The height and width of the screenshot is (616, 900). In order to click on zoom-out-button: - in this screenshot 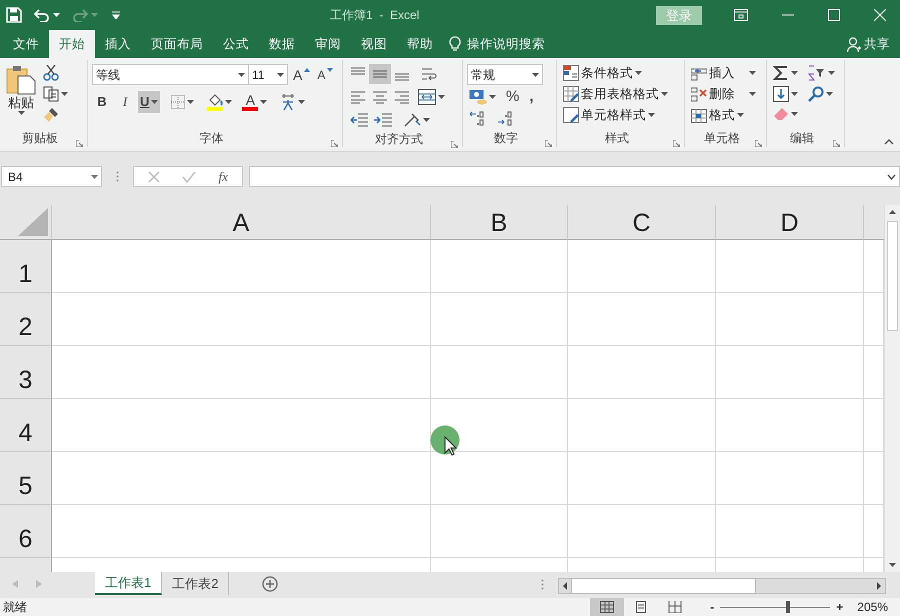, I will do `click(712, 607)`.